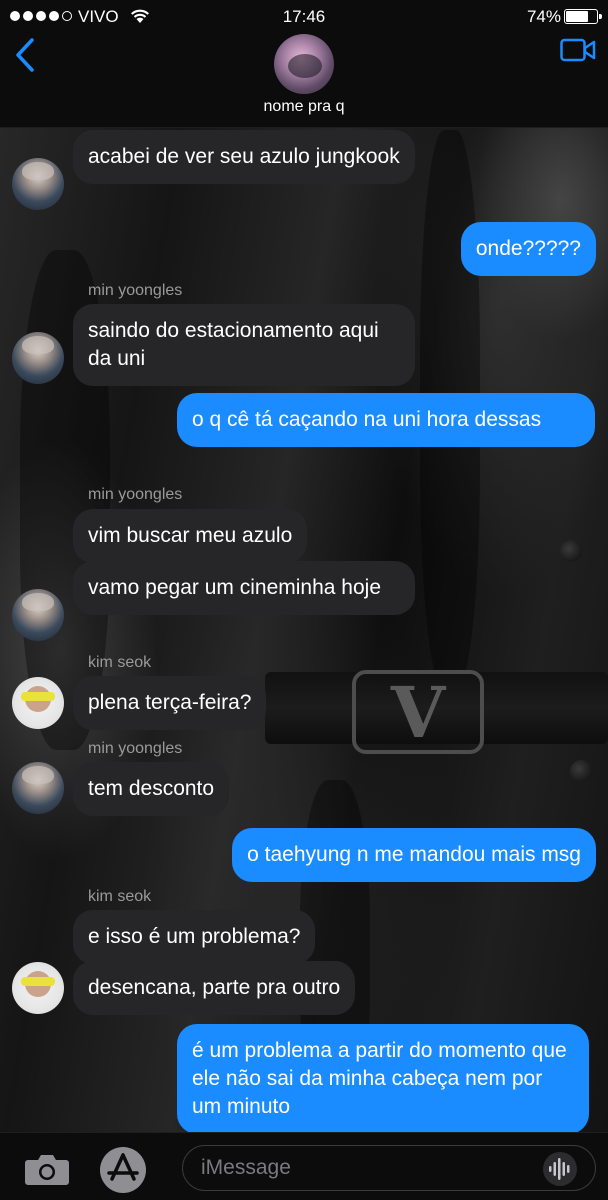 Image resolution: width=608 pixels, height=1200 pixels. Describe the element at coordinates (123, 1170) in the screenshot. I see `app-store-icon` at that location.